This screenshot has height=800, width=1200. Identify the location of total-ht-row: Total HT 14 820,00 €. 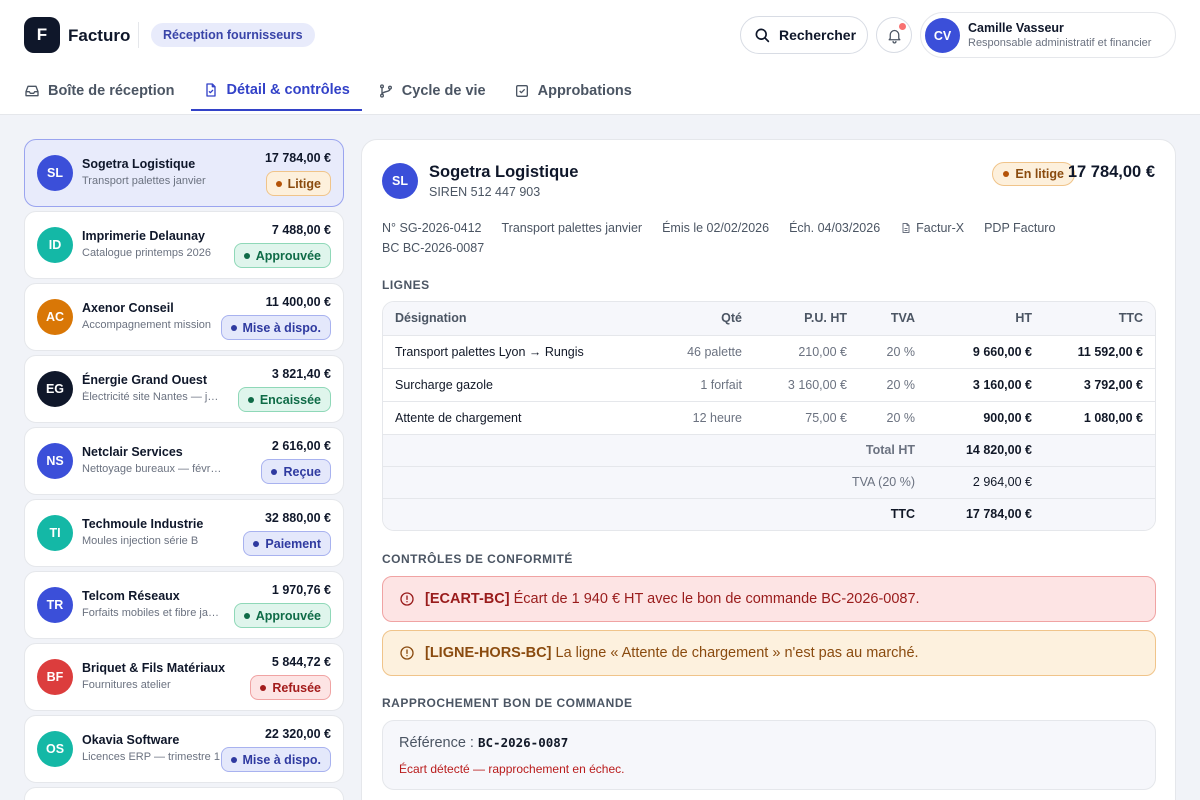
(769, 450).